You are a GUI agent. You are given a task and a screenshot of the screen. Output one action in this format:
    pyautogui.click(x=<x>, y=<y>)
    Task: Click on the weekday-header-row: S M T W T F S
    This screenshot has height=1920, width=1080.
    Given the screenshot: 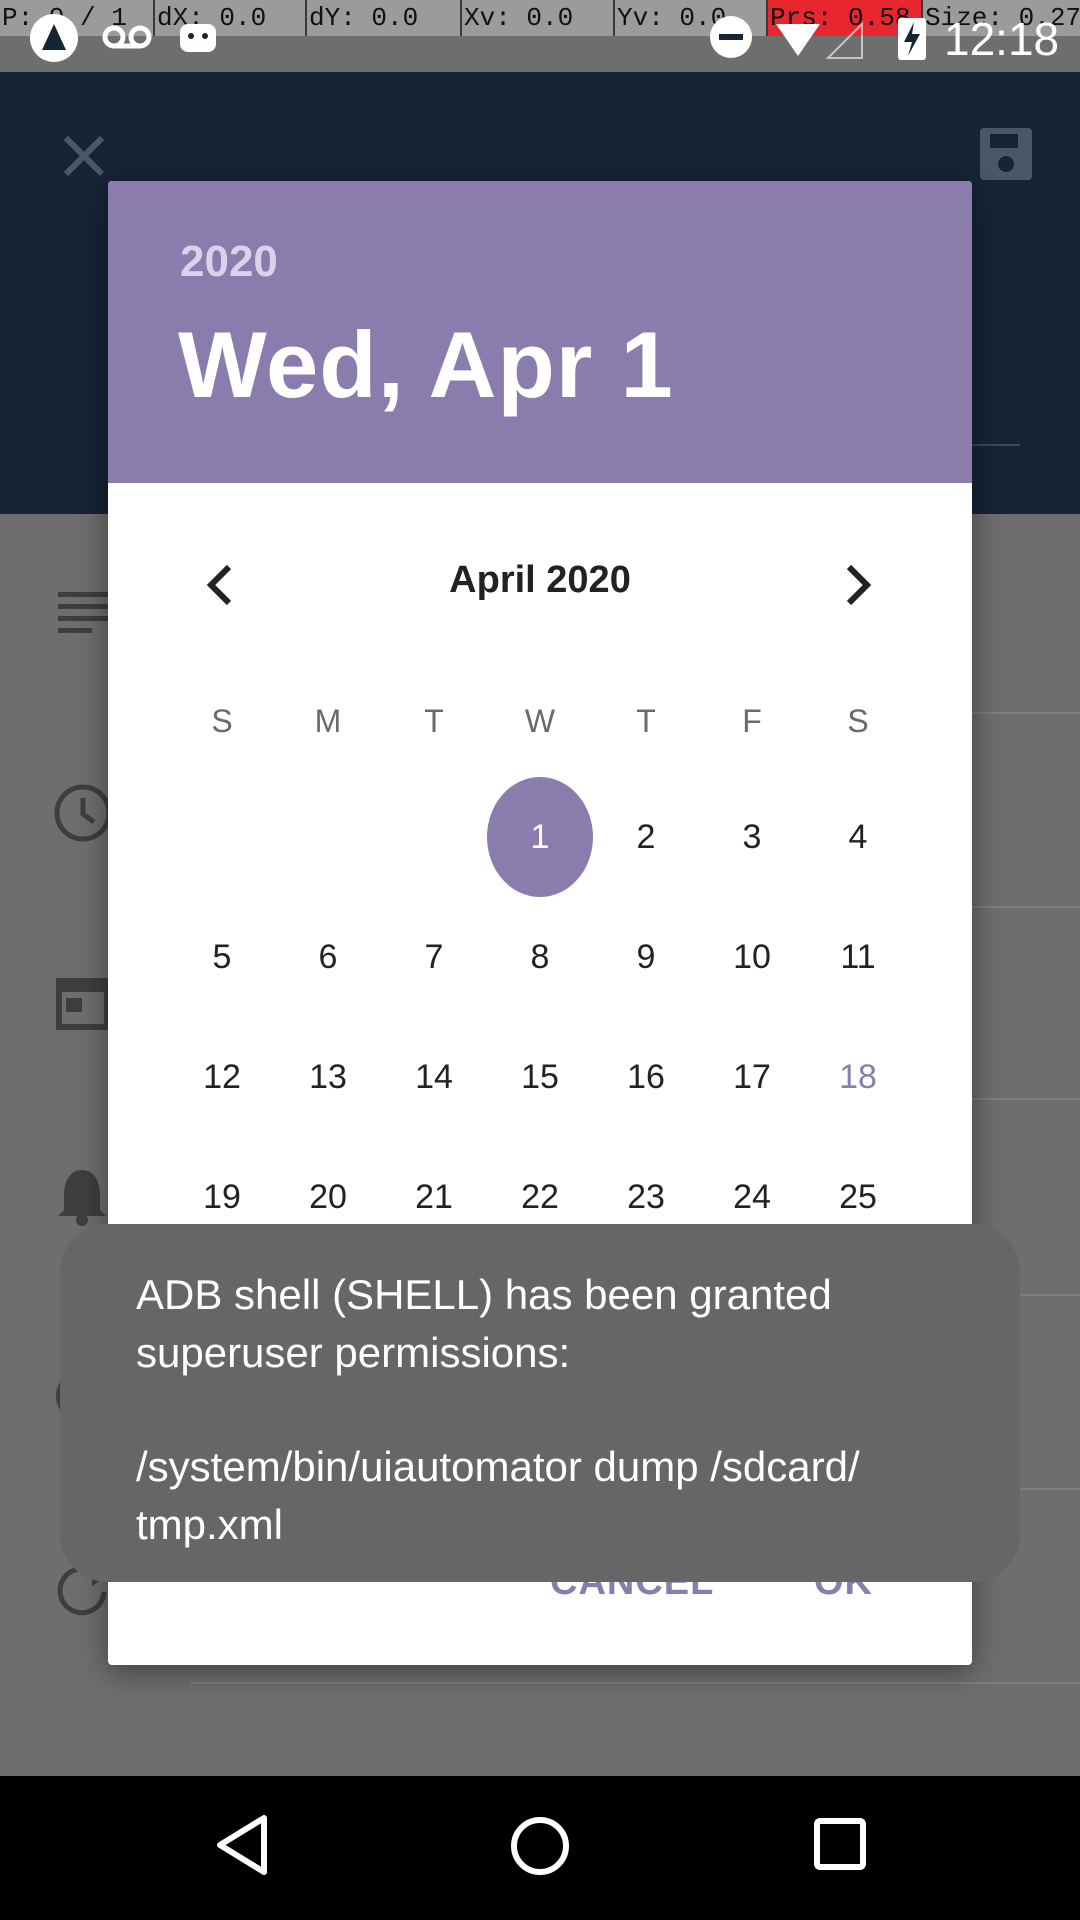 What is the action you would take?
    pyautogui.click(x=540, y=721)
    